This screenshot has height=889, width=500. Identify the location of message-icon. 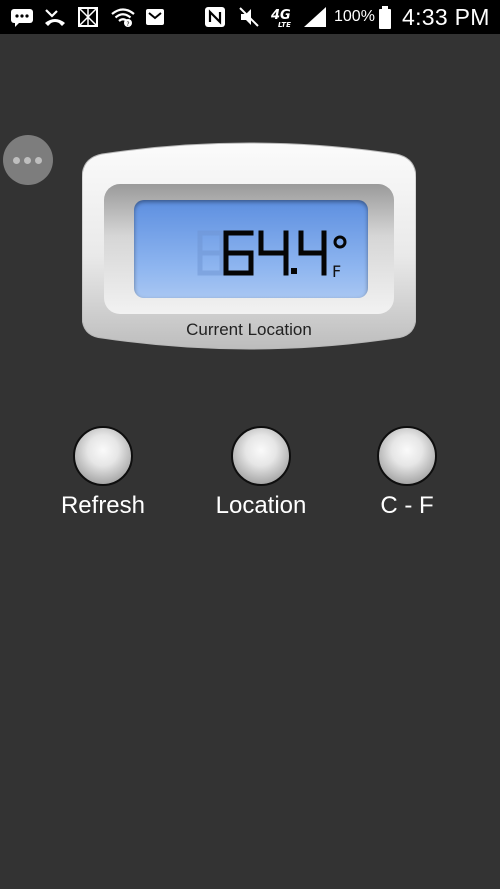
(21, 17).